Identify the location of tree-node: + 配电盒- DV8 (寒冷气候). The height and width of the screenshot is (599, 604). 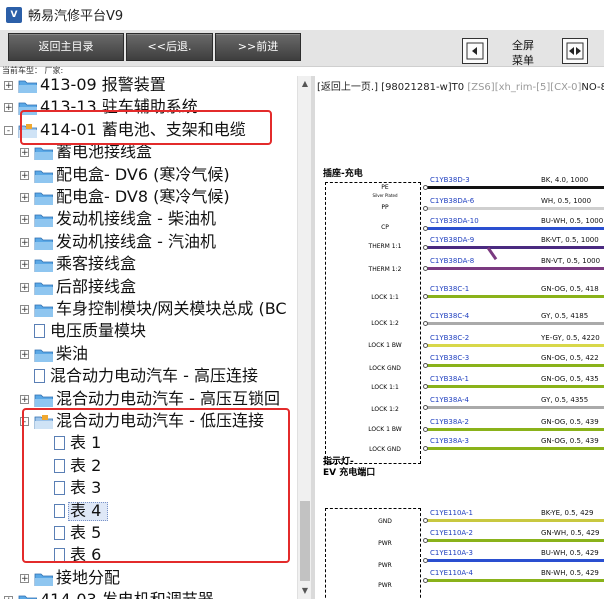
(148, 197).